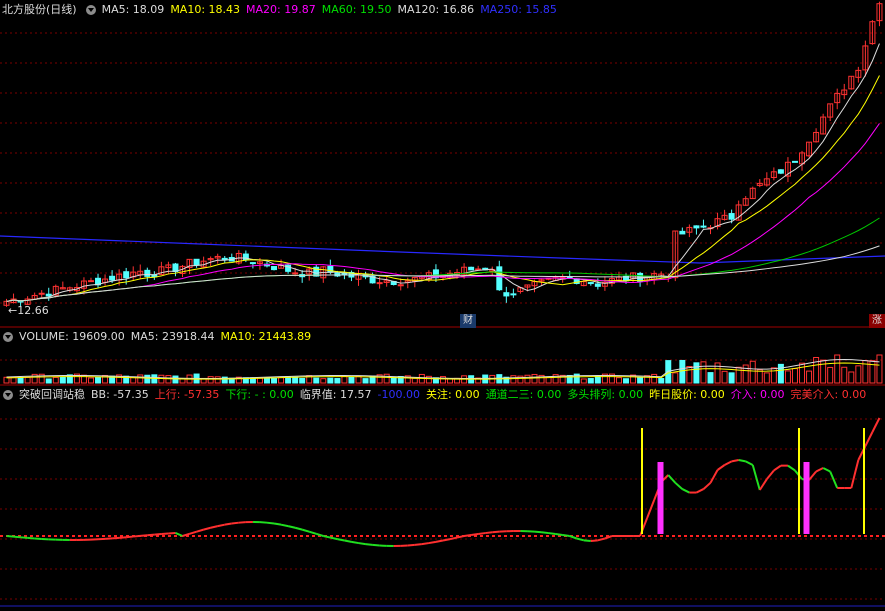  Describe the element at coordinates (52, 394) in the screenshot. I see `indicator-legend-item-0: 突破回调站稳` at that location.